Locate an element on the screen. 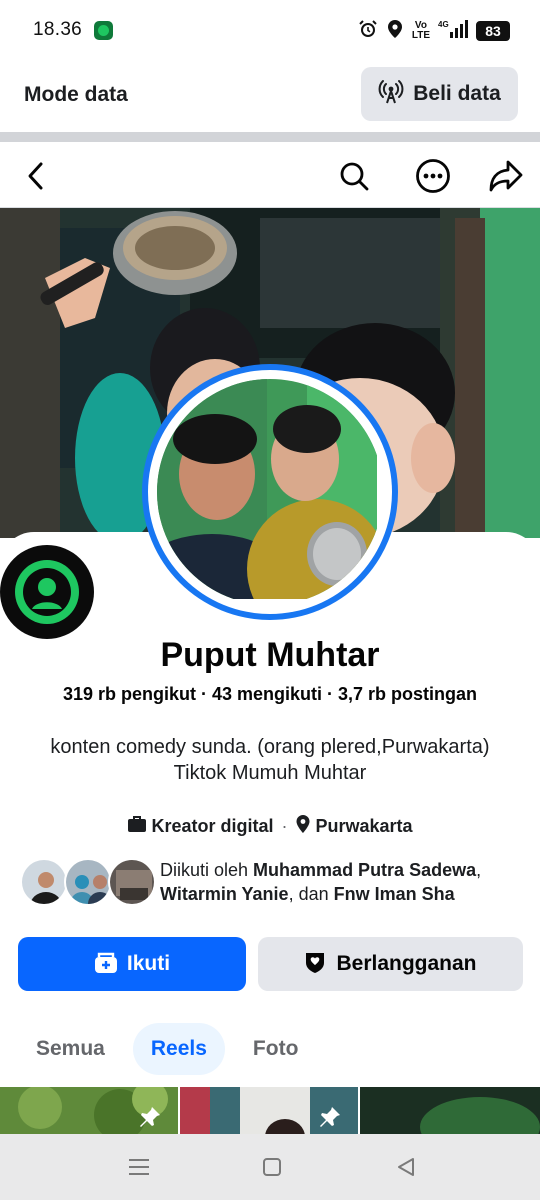  tab-reels: Reels is located at coordinates (178, 1049).